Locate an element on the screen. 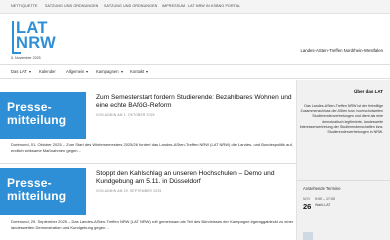  site-logo: LAT NRW is located at coordinates (36, 36).